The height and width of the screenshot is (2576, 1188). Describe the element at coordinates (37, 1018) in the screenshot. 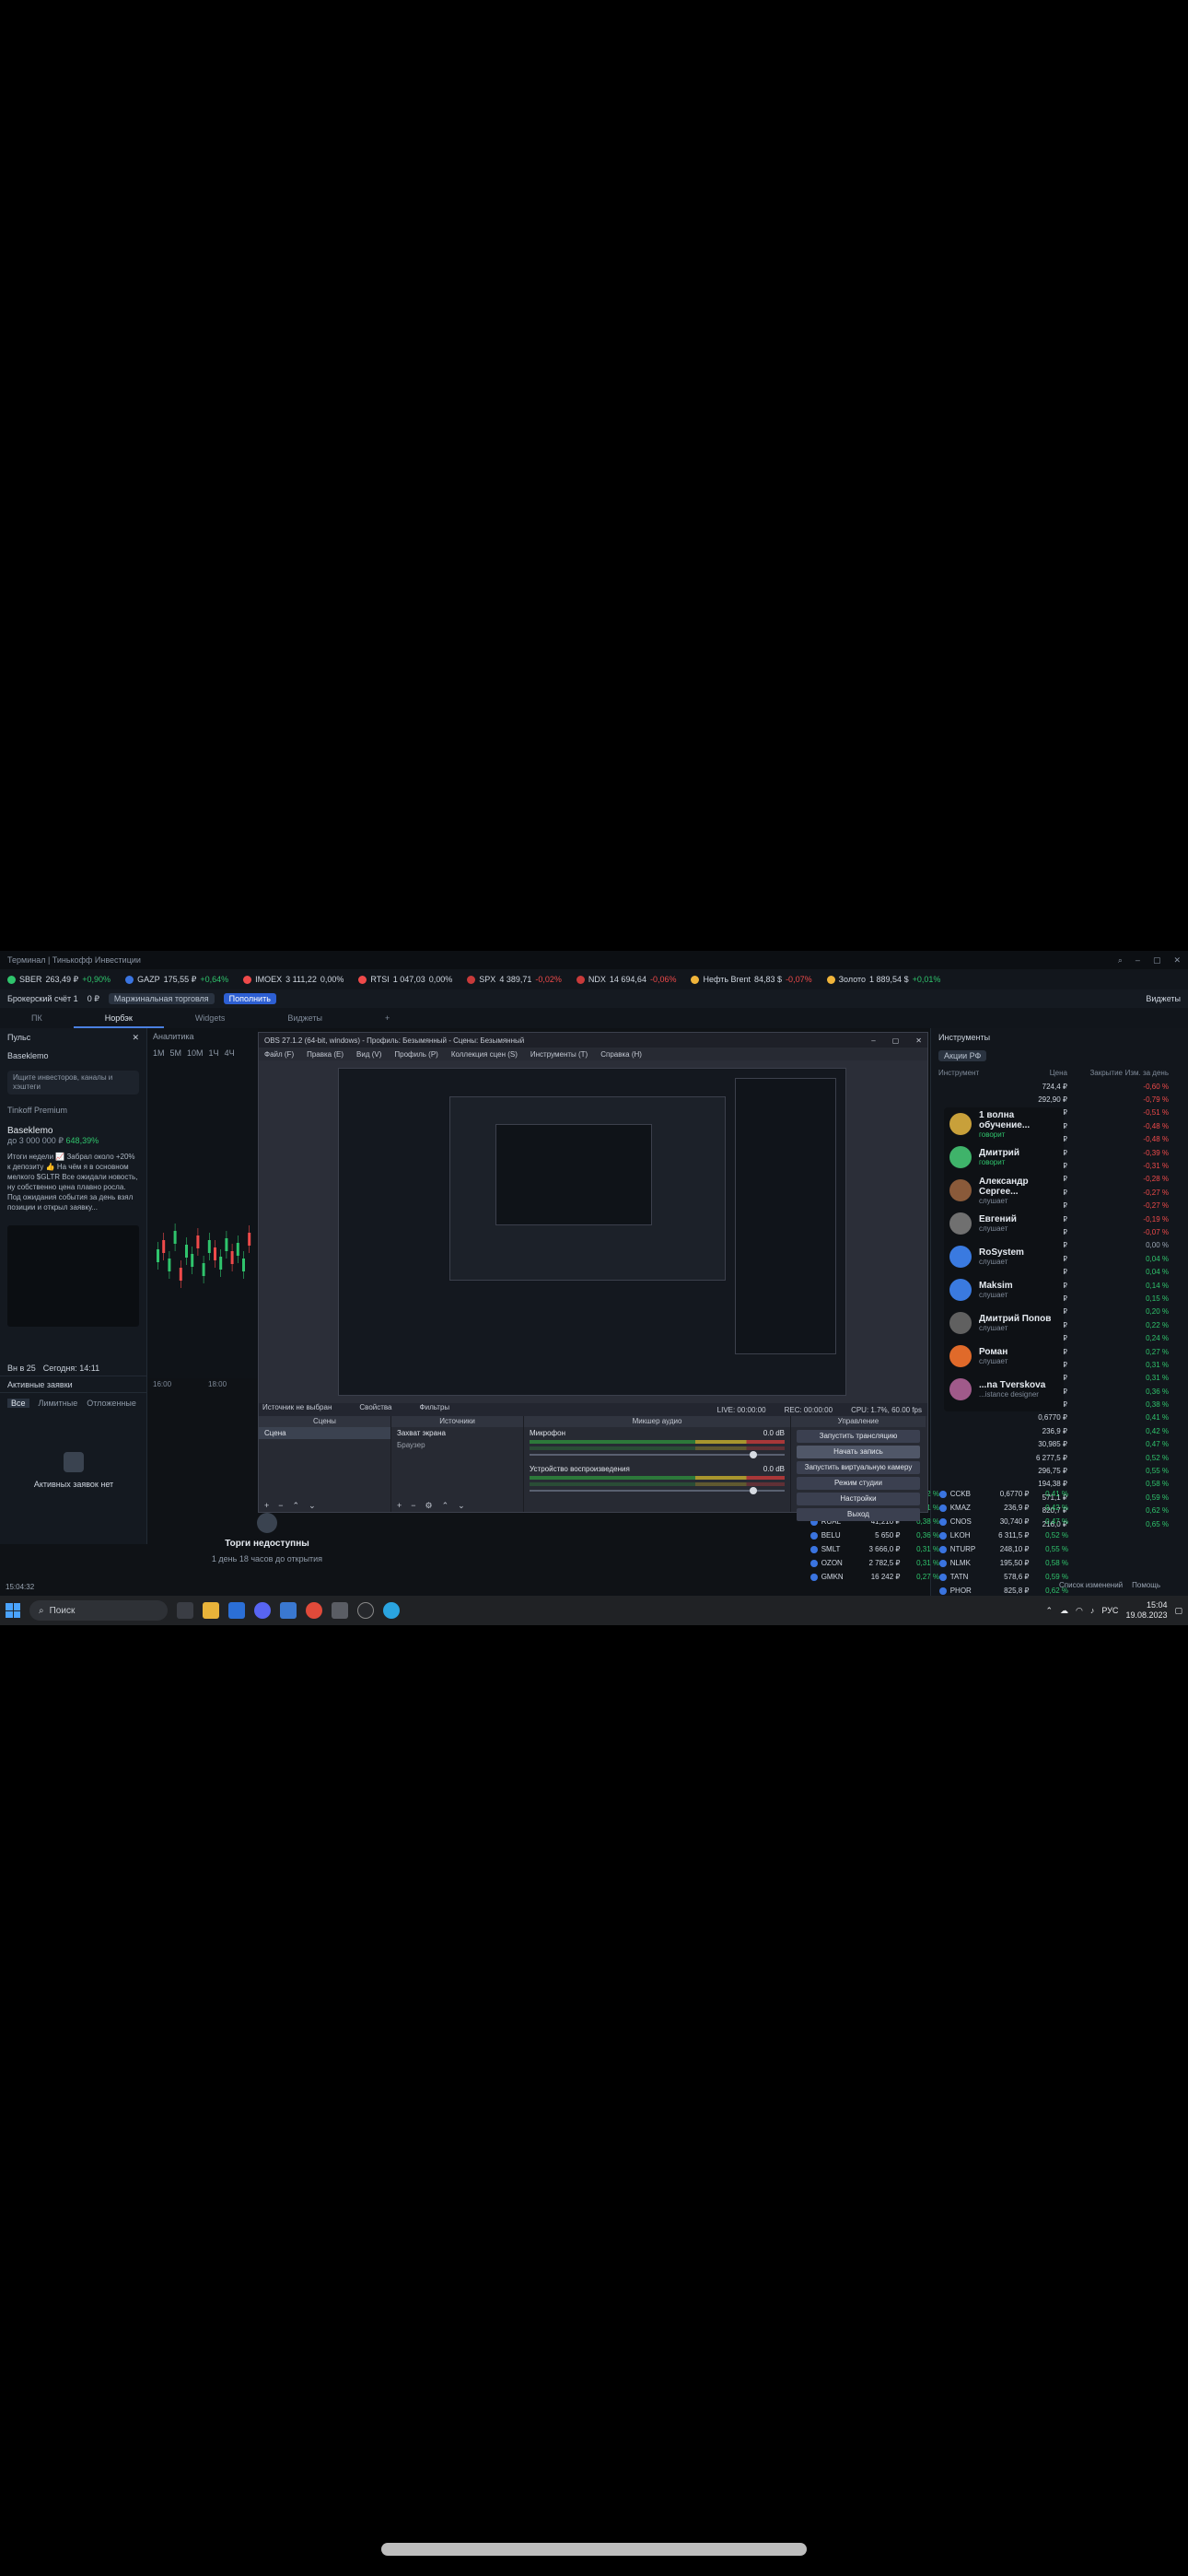

I see `tab-pc: ПК` at that location.